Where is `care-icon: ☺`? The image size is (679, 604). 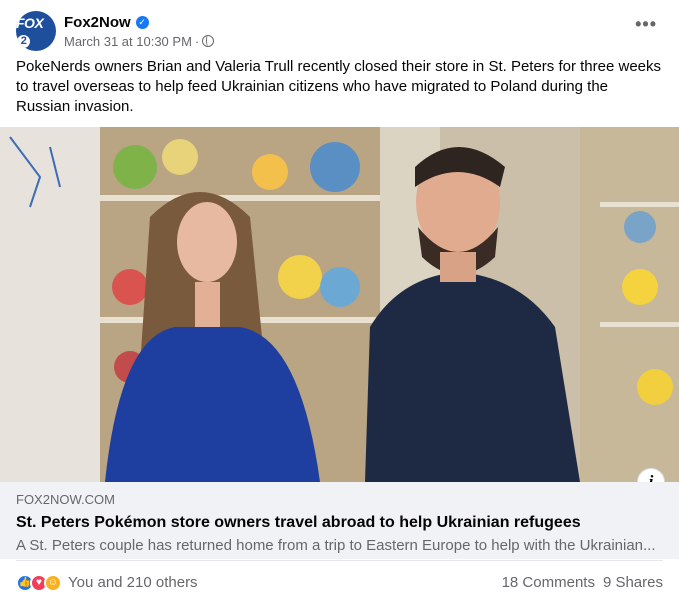 care-icon: ☺ is located at coordinates (53, 582).